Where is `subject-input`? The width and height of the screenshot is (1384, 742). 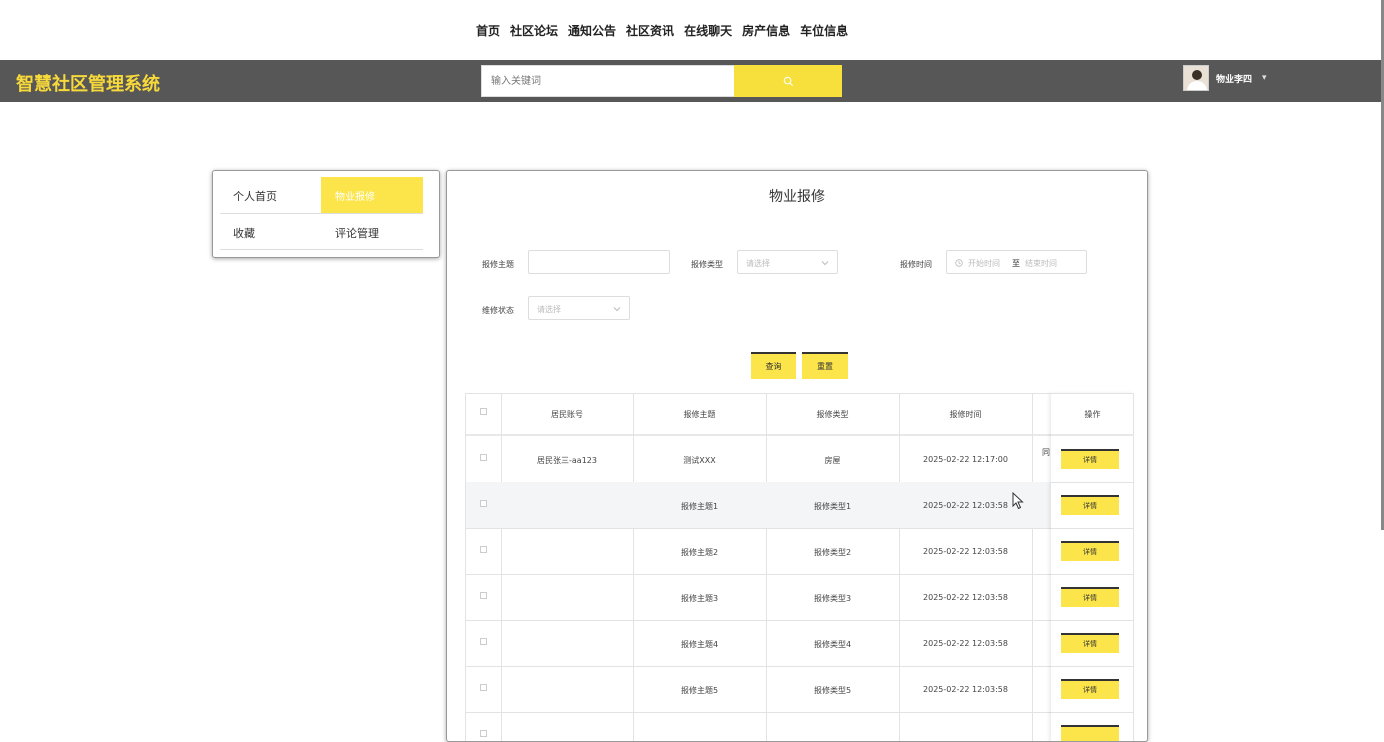
subject-input is located at coordinates (599, 262).